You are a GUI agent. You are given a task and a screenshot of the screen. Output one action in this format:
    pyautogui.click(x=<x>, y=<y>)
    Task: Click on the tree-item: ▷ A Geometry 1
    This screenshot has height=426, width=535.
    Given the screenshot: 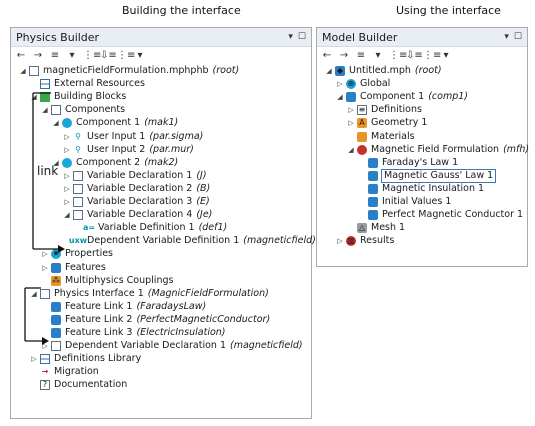 What is the action you would take?
    pyautogui.click(x=387, y=123)
    